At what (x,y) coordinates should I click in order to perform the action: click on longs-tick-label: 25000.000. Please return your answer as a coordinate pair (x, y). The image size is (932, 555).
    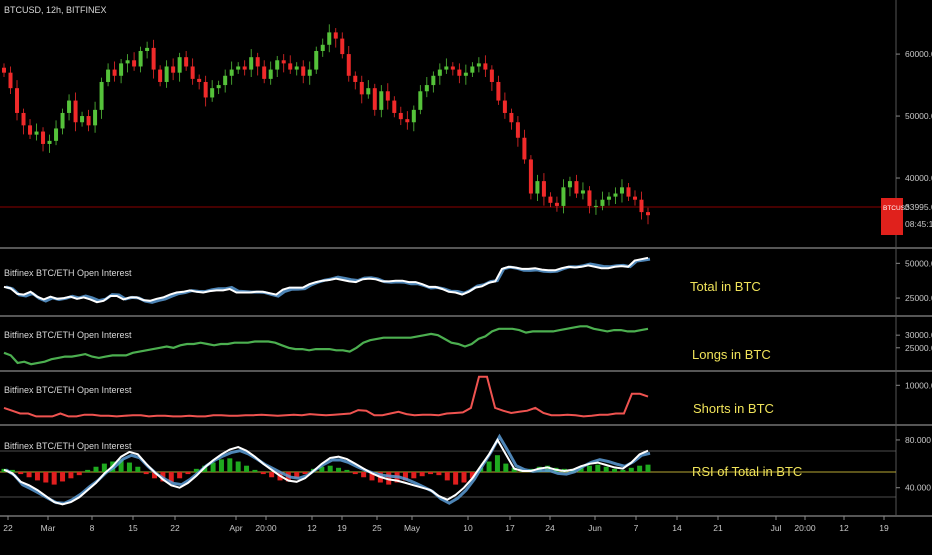
    Looking at the image, I should click on (918, 348).